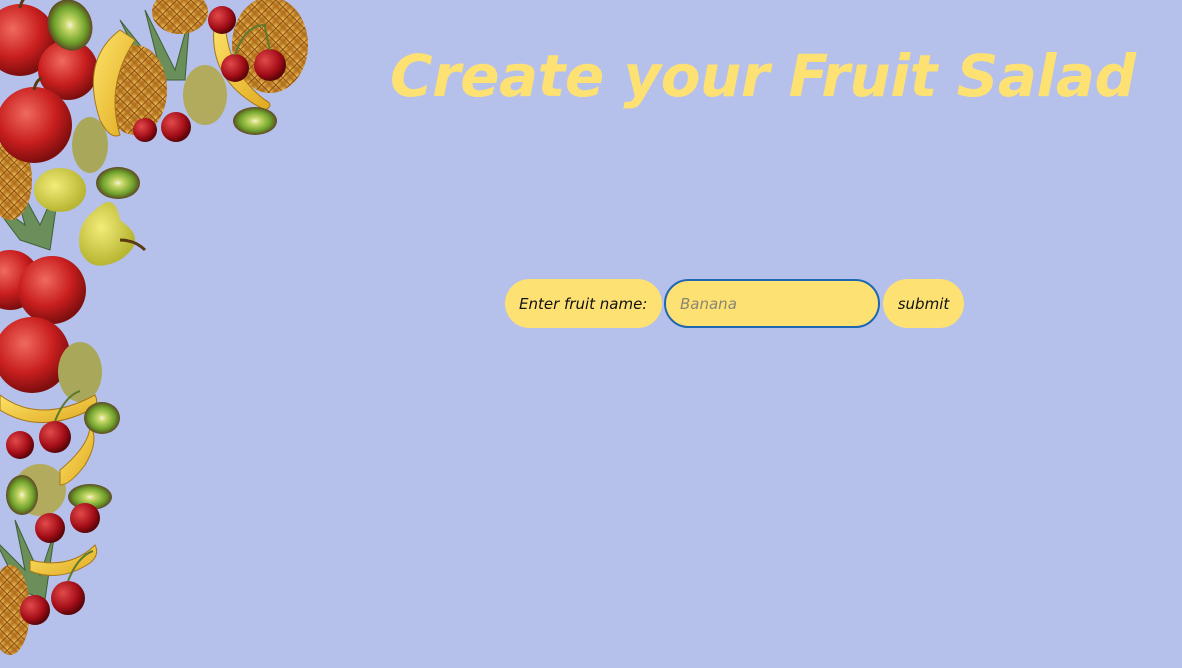 This screenshot has width=1182, height=668. I want to click on fruit-name-label: Enter fruit name:, so click(583, 303).